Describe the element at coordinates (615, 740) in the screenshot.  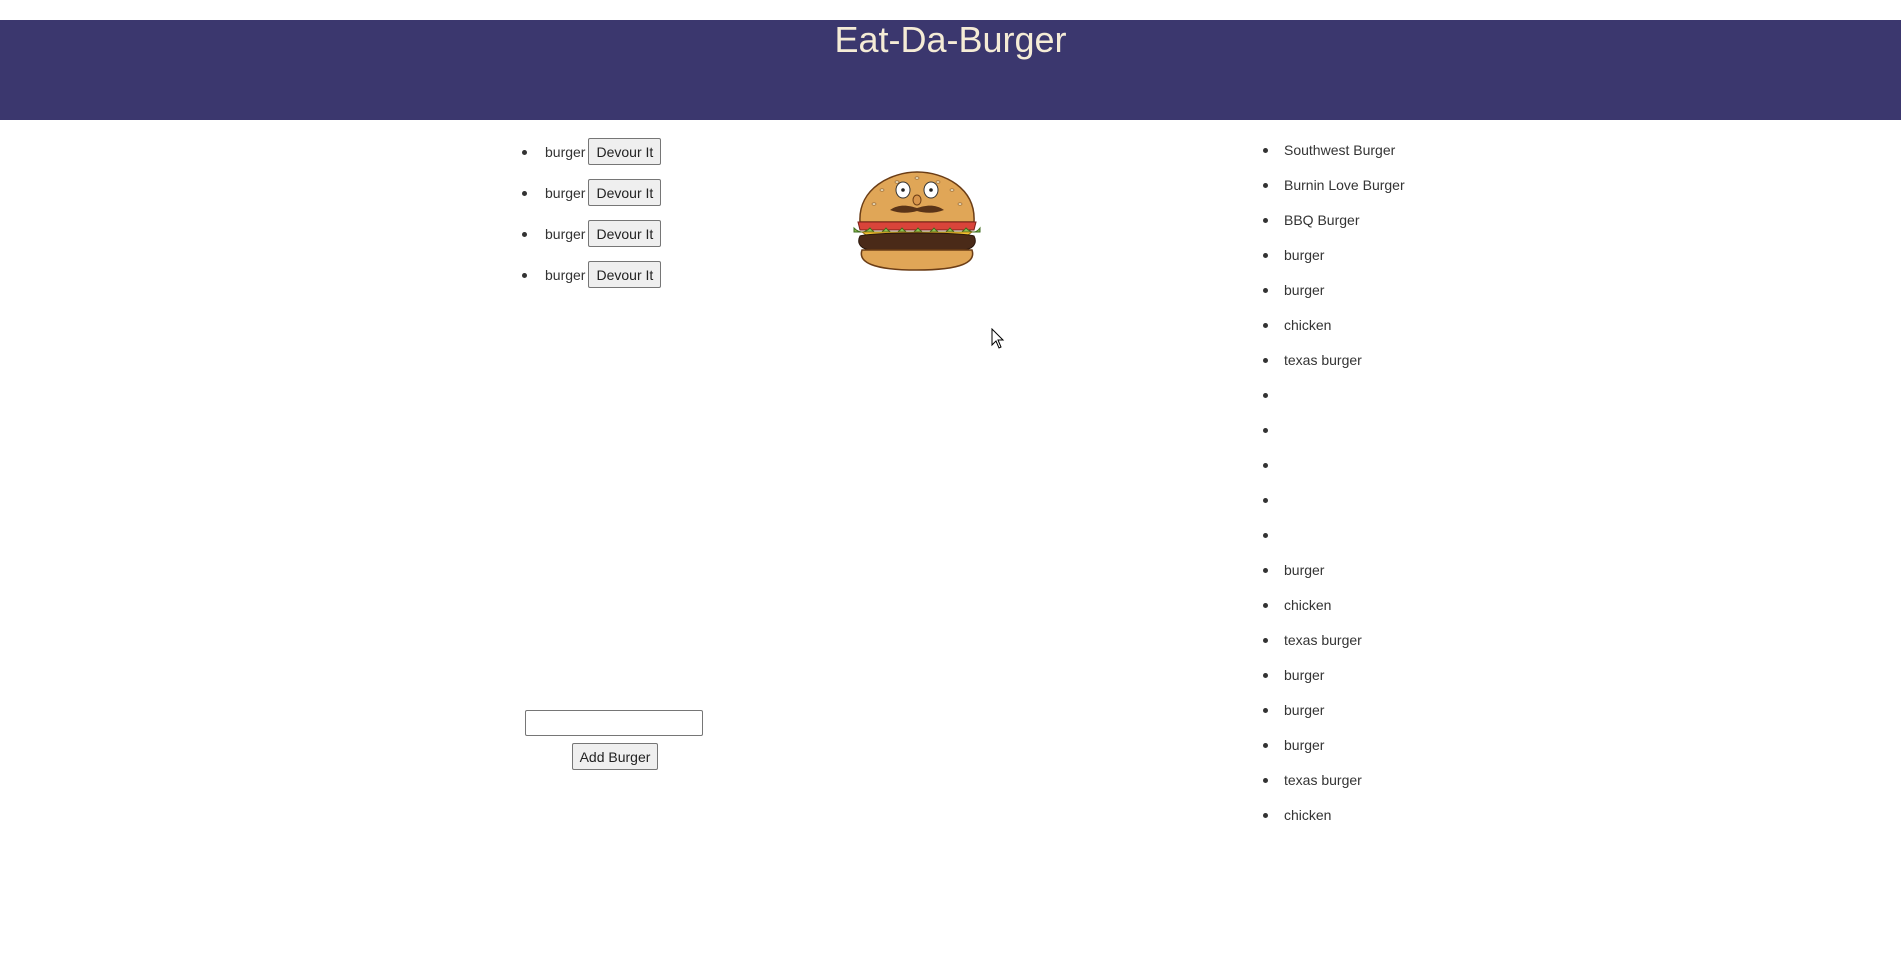
I see `add-burger-form: Add Burger` at that location.